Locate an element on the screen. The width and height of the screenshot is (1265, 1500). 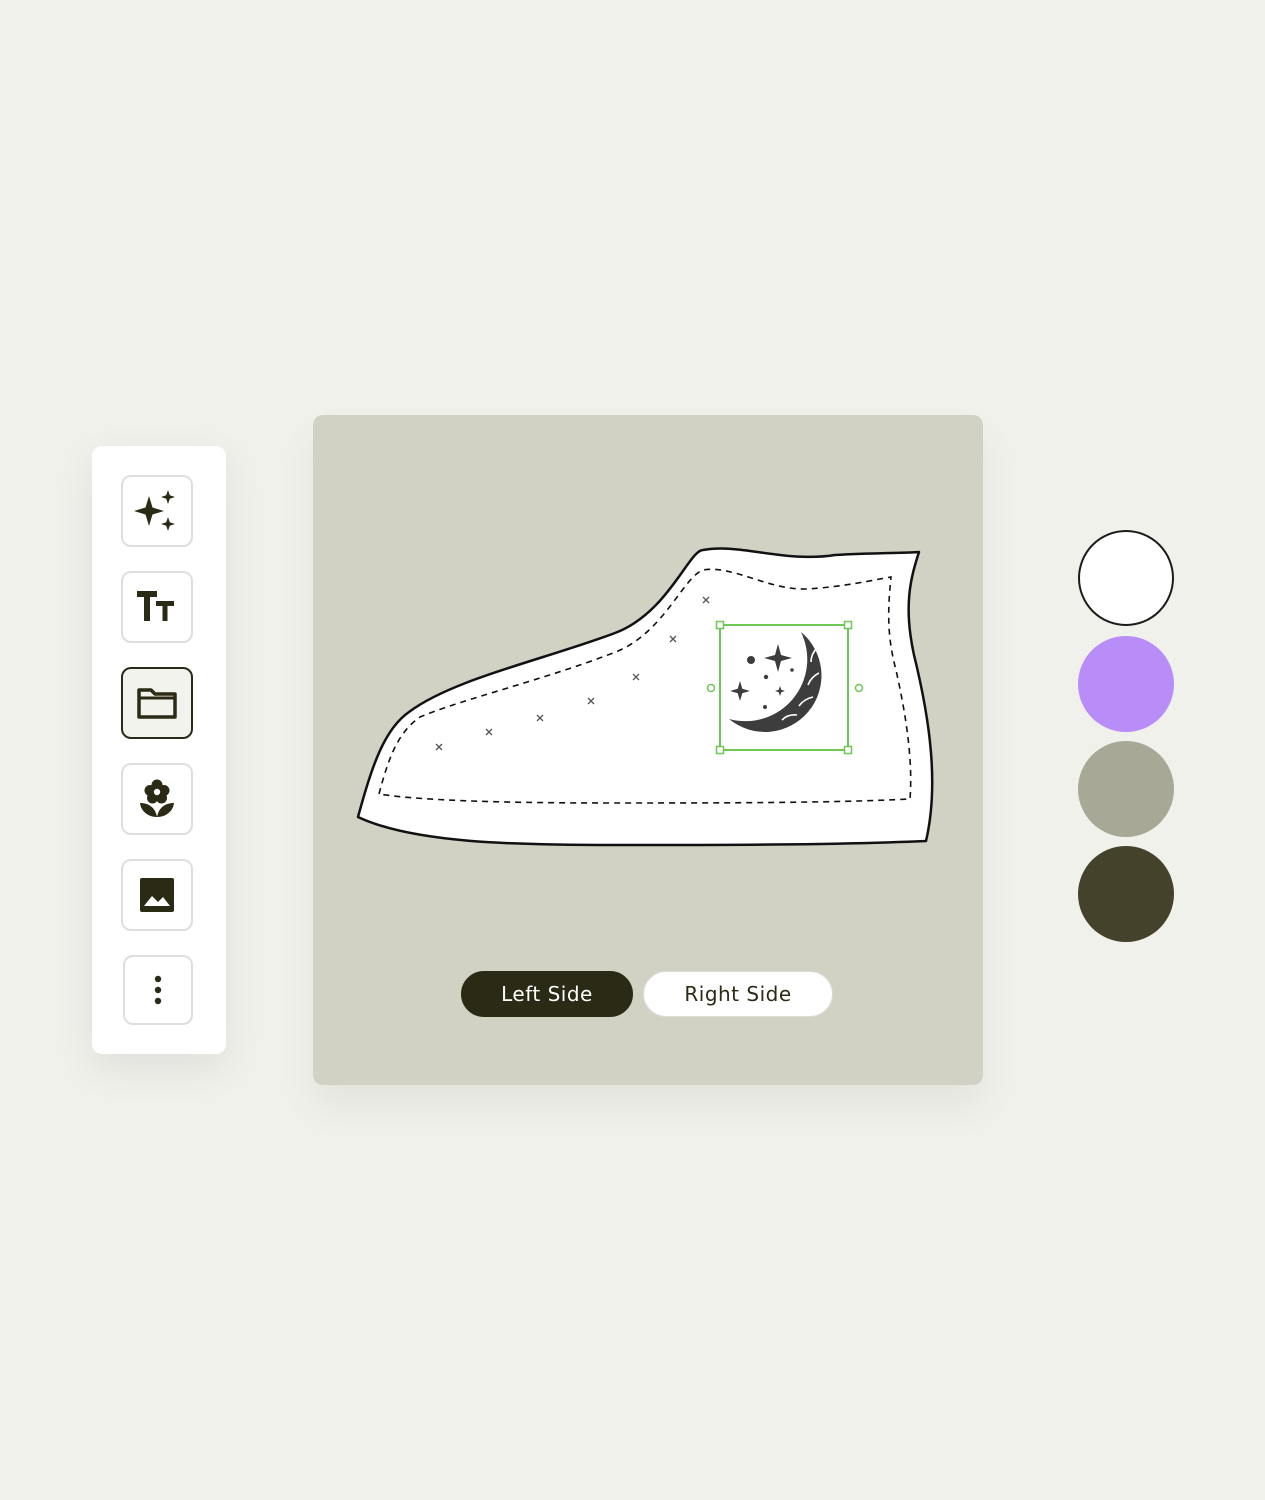
right-side-button: Right Side is located at coordinates (738, 994).